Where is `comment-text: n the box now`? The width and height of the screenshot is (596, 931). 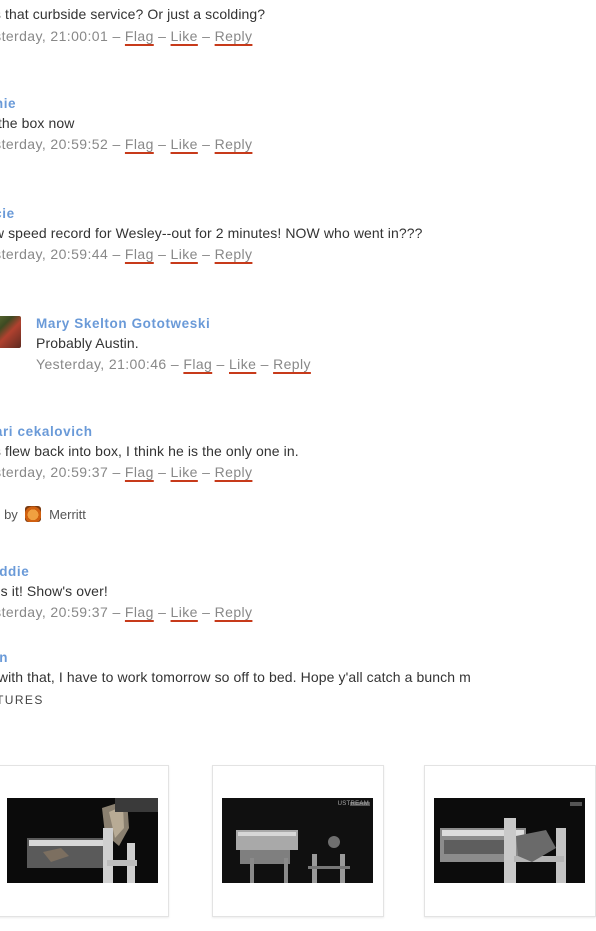
comment-text: n the box now is located at coordinates (37, 123).